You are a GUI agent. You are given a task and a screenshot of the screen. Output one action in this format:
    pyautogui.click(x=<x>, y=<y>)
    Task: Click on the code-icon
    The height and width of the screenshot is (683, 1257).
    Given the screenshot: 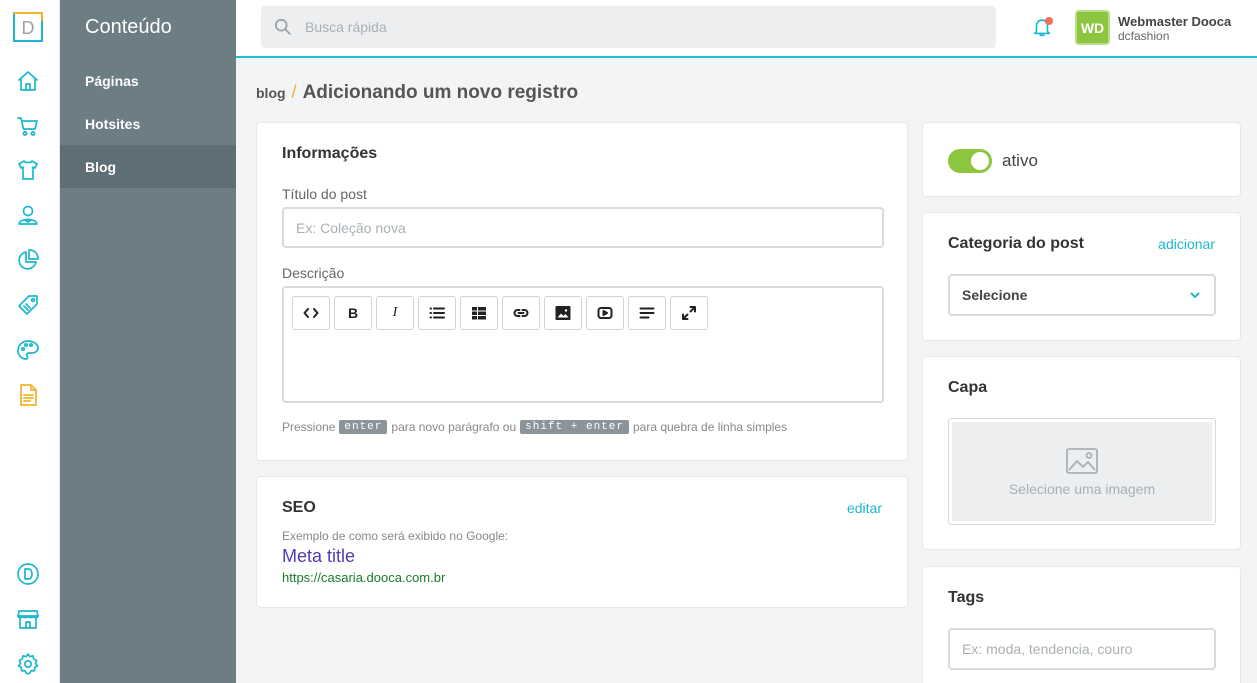 What is the action you would take?
    pyautogui.click(x=311, y=313)
    